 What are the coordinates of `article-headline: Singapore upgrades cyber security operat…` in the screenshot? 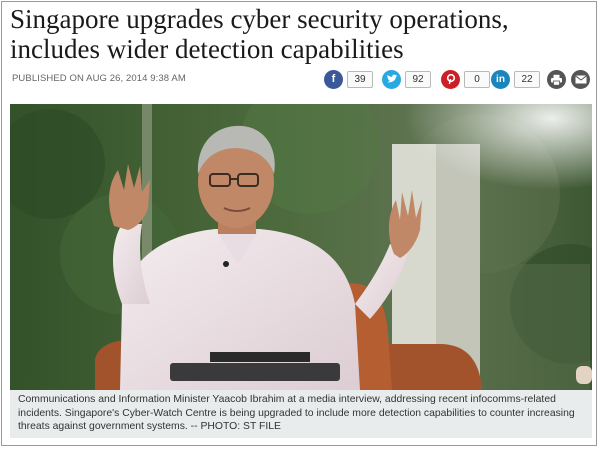 It's located at (300, 34).